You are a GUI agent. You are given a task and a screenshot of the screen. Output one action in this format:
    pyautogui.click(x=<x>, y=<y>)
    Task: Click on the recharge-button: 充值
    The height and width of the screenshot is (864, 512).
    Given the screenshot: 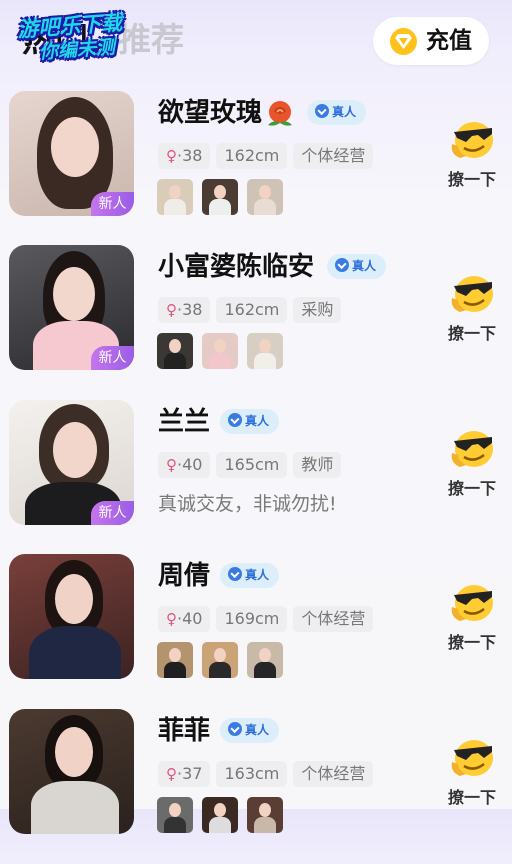 What is the action you would take?
    pyautogui.click(x=431, y=41)
    